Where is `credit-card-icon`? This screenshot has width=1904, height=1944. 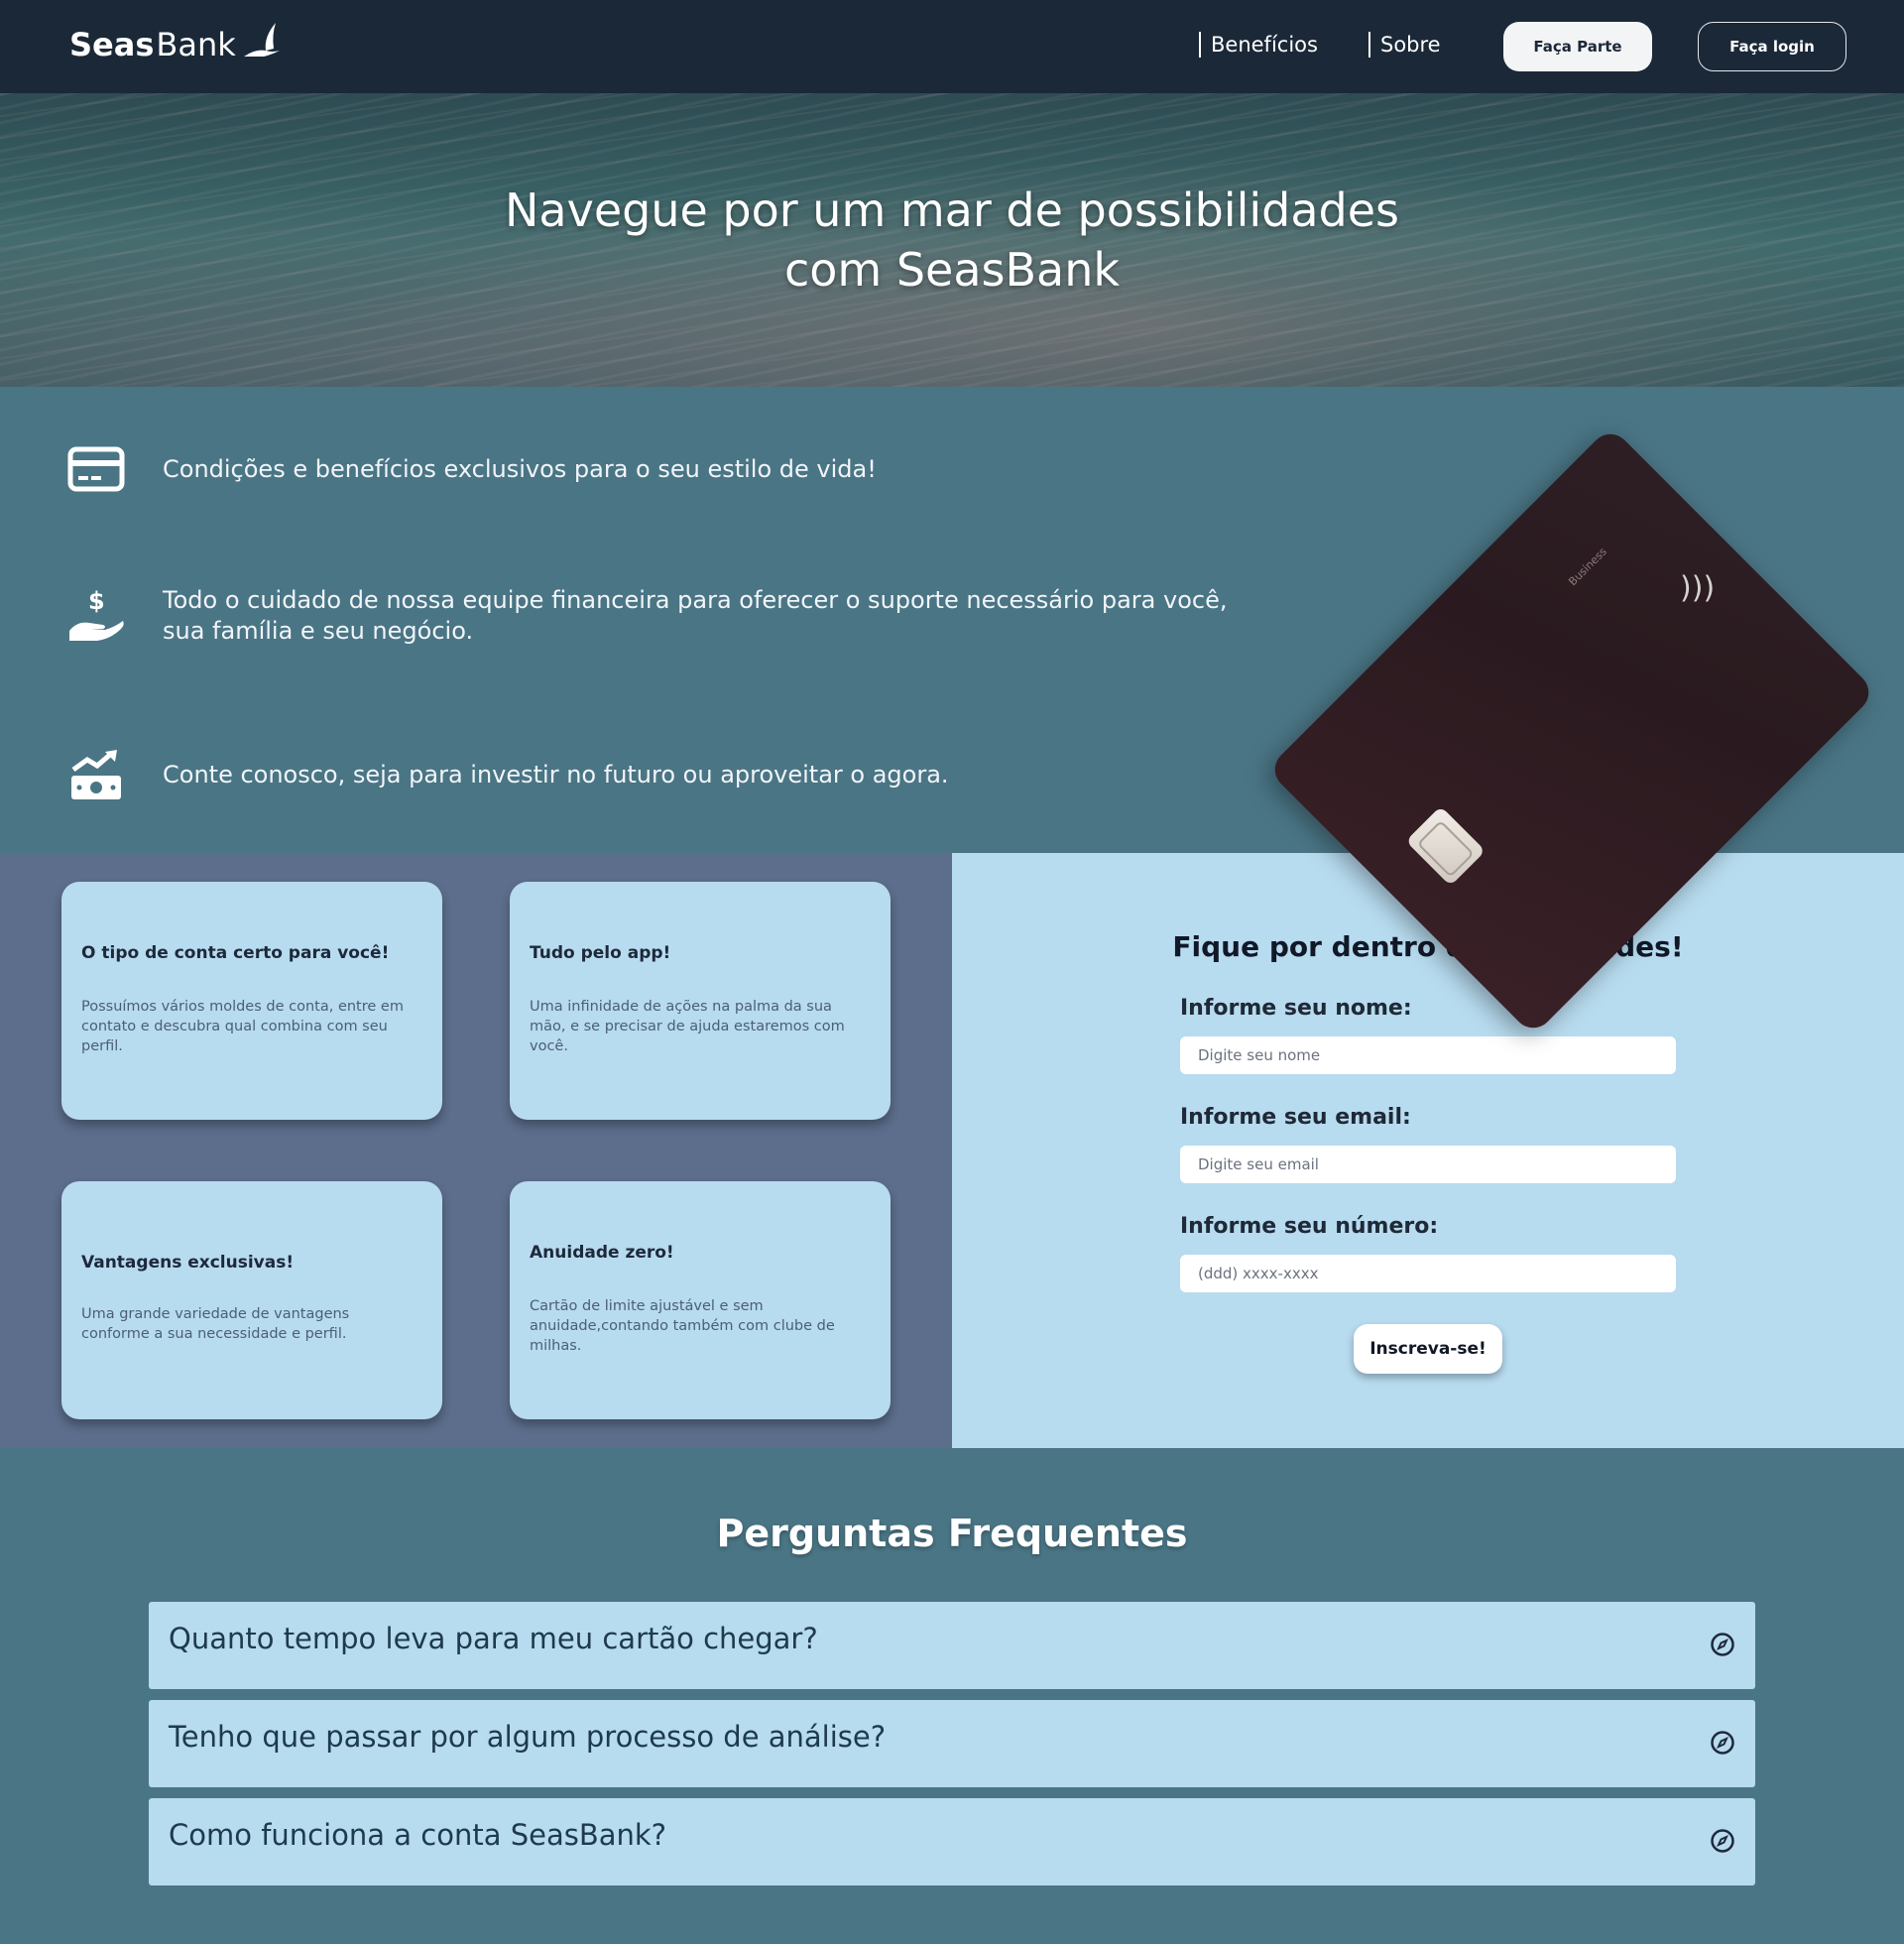 credit-card-icon is located at coordinates (96, 469).